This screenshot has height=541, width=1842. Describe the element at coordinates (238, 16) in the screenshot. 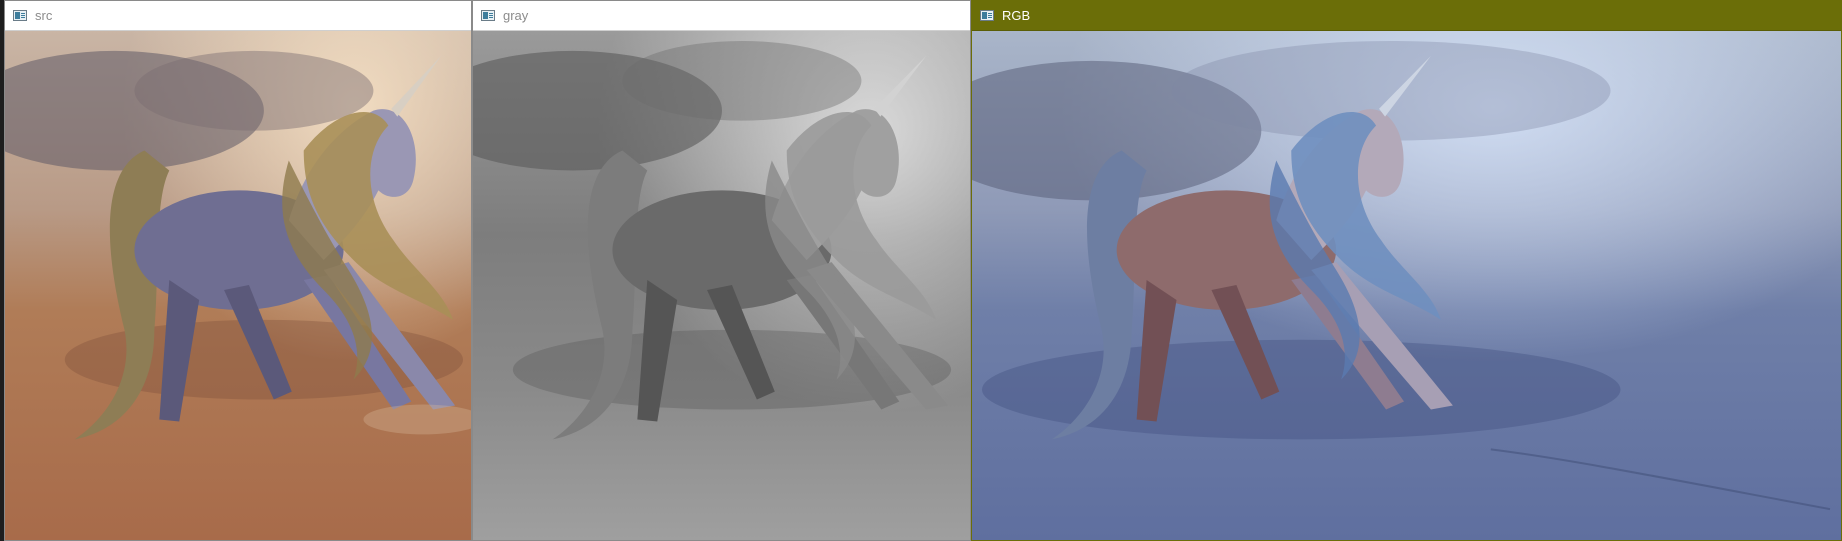

I see `window-titlebar-src: src` at that location.